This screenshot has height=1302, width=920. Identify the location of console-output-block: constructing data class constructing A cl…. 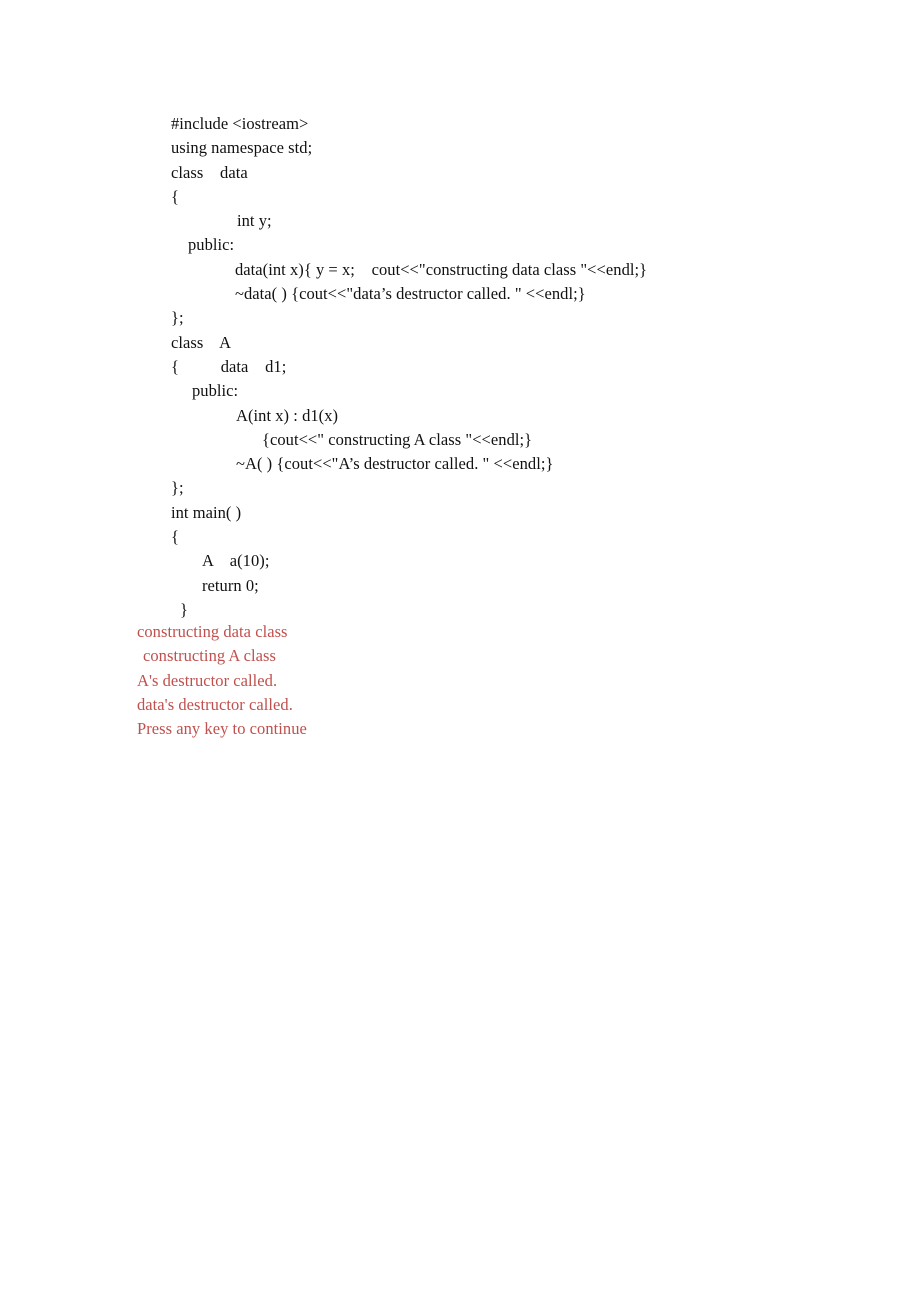
(460, 680).